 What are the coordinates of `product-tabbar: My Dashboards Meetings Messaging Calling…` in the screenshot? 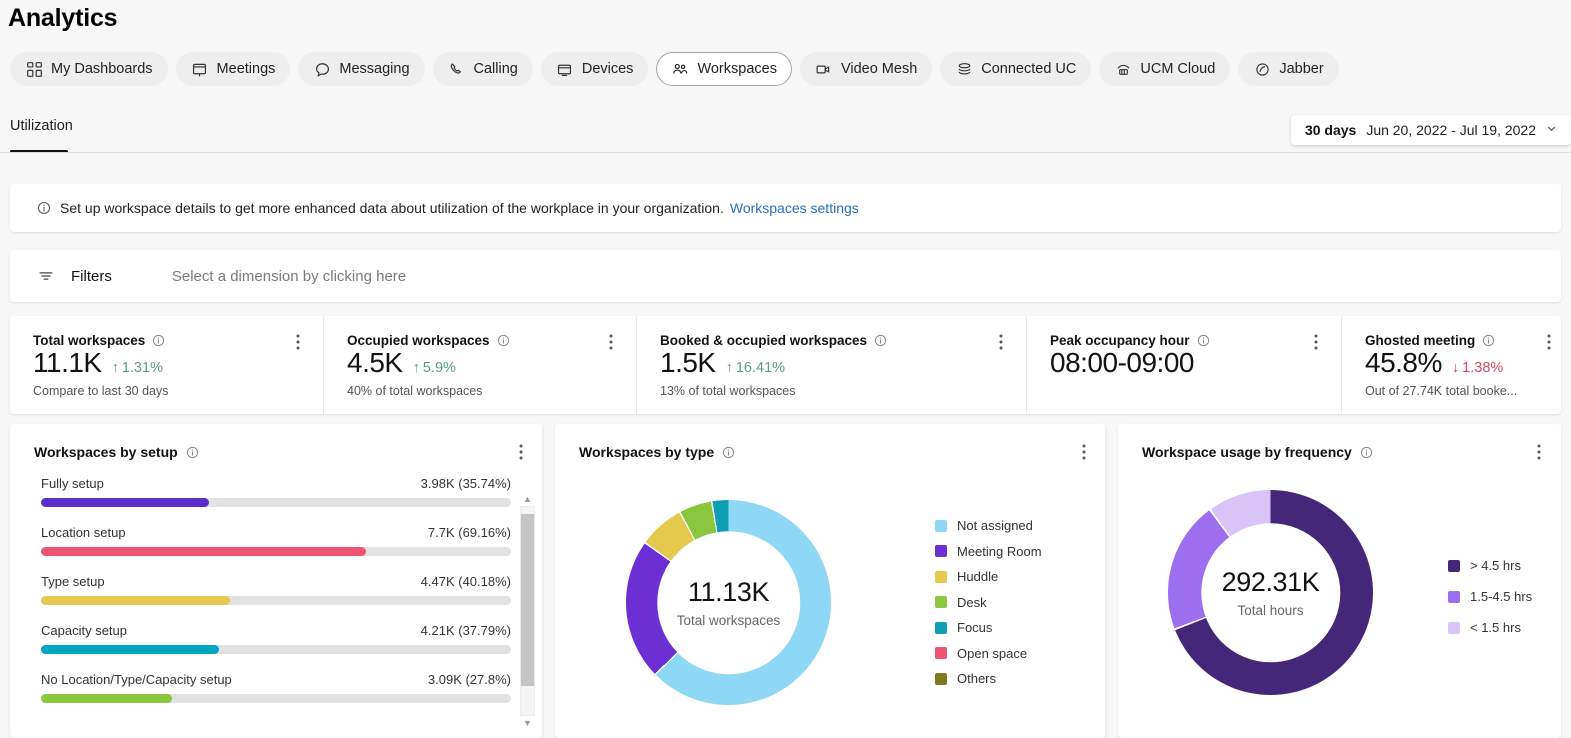 It's located at (674, 69).